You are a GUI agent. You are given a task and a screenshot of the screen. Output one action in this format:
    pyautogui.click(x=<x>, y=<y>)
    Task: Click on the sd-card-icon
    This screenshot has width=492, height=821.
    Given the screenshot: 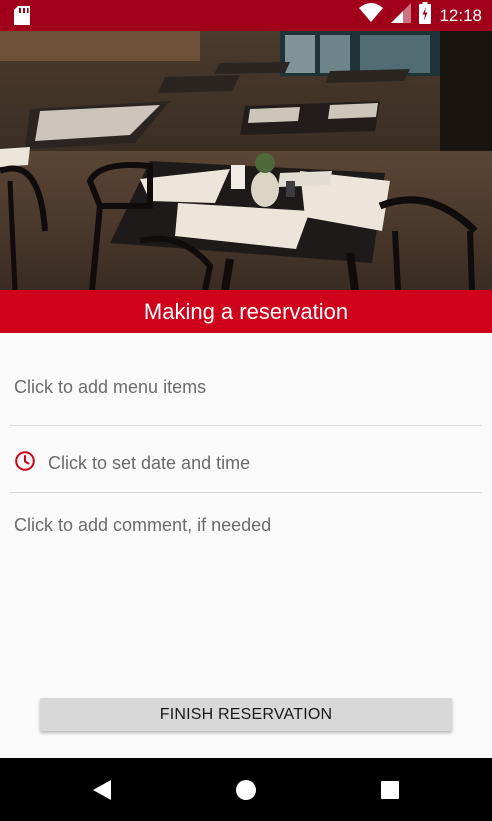 What is the action you would take?
    pyautogui.click(x=22, y=18)
    